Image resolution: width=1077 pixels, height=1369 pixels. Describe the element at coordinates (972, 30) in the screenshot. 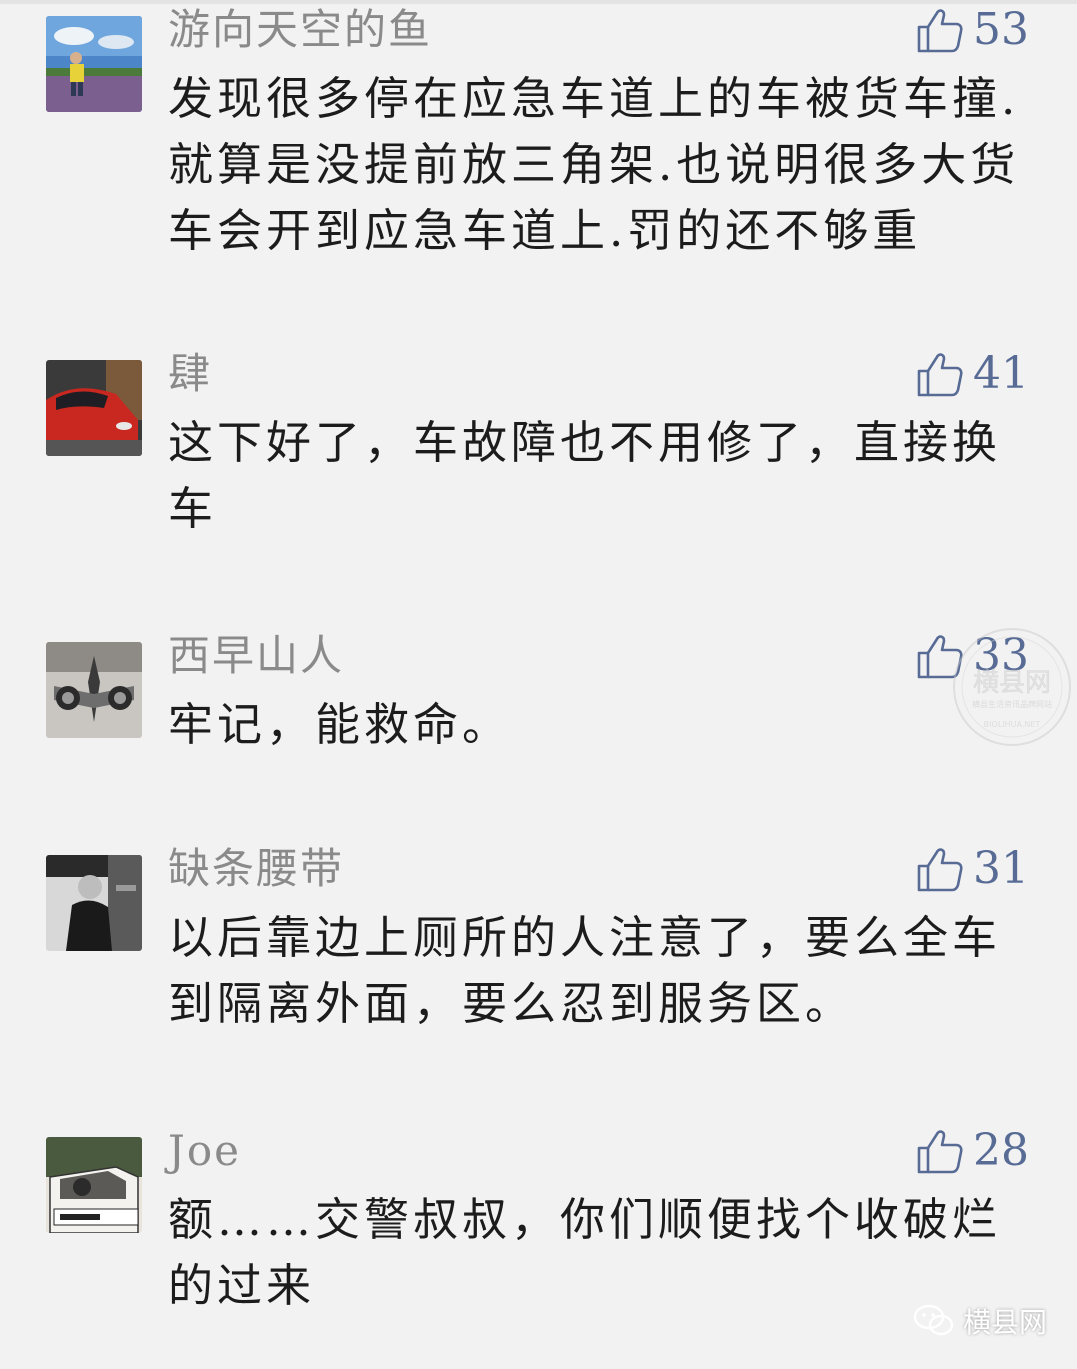

I see `like-button: 53` at that location.